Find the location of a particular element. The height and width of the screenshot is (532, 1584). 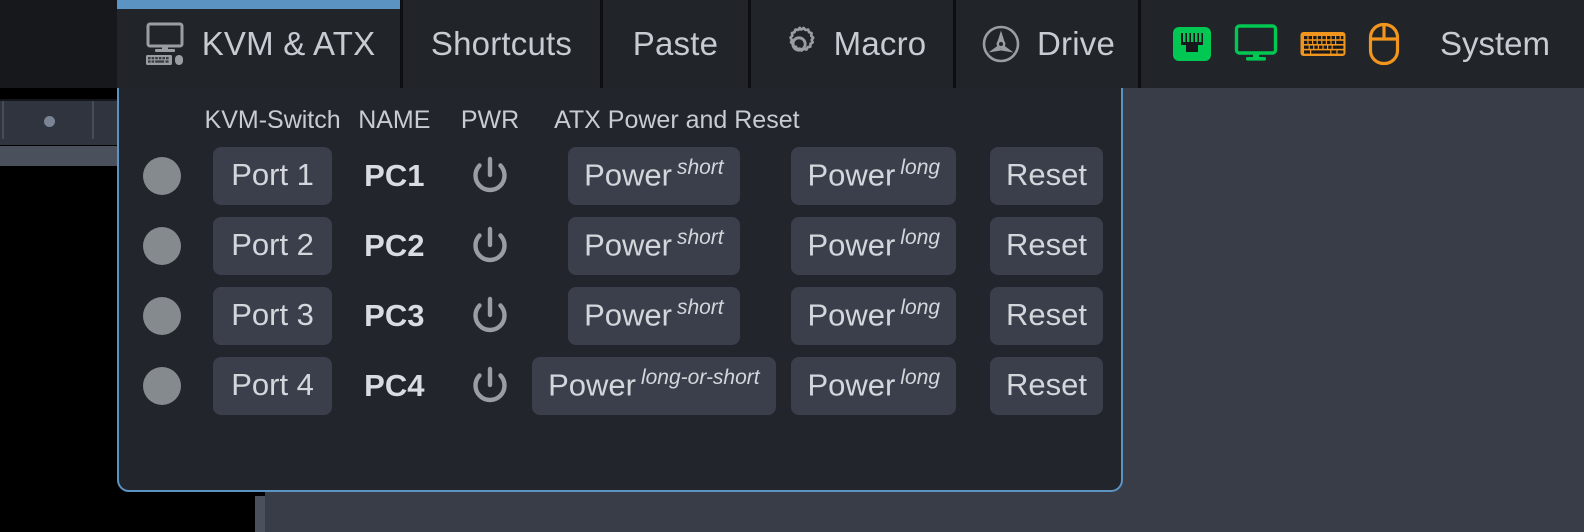

atx-power-short-button: Power long-or-short is located at coordinates (654, 385).